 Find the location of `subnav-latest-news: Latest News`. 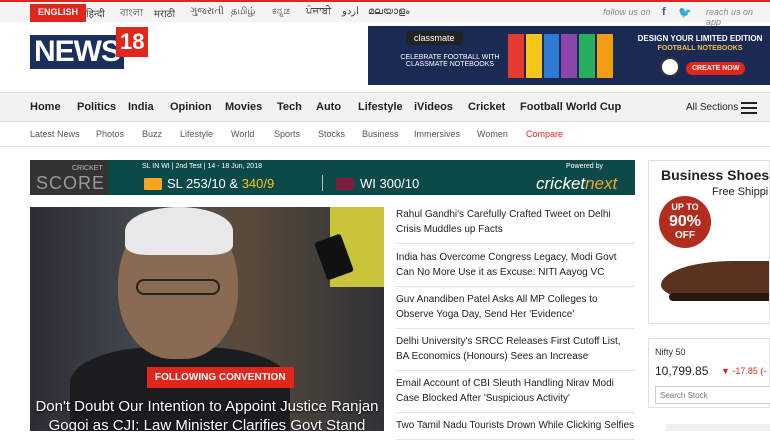

subnav-latest-news: Latest News is located at coordinates (55, 134).